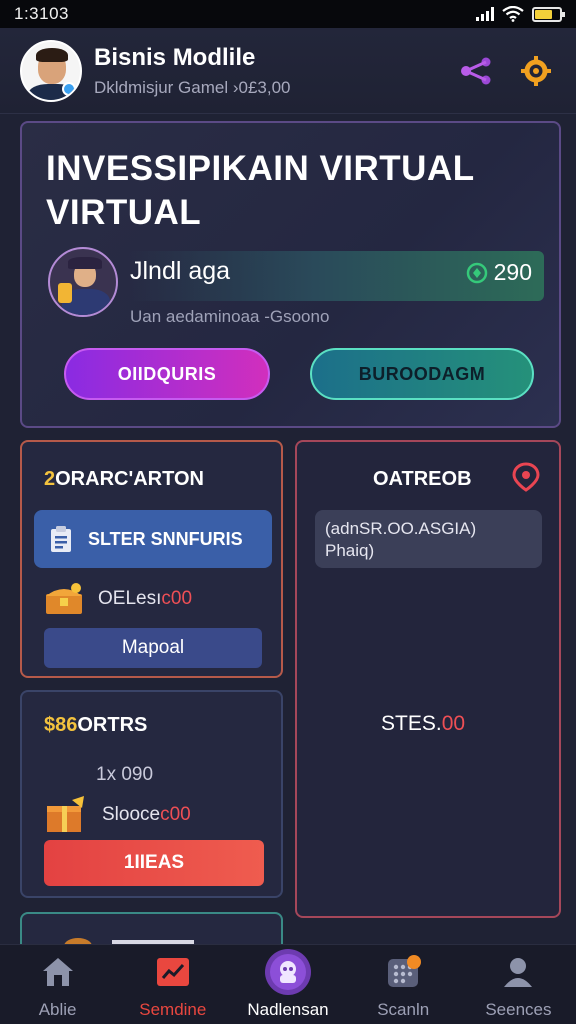 The width and height of the screenshot is (576, 1024). I want to click on orders-title-text: ORTRS, so click(112, 725).